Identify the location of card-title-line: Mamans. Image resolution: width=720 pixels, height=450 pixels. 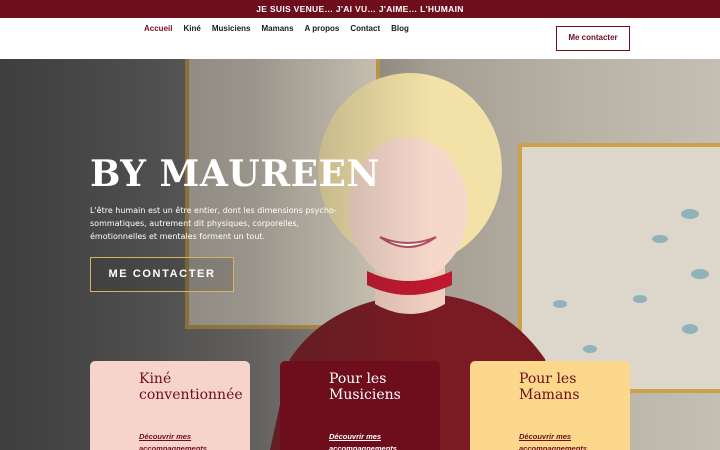
(549, 395).